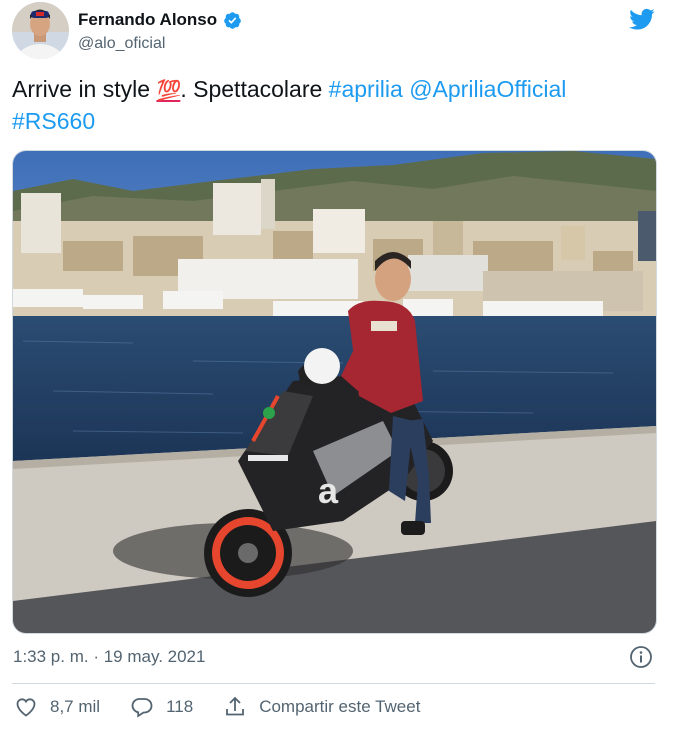  What do you see at coordinates (340, 706) in the screenshot?
I see `share-label: Compartir este Tweet` at bounding box center [340, 706].